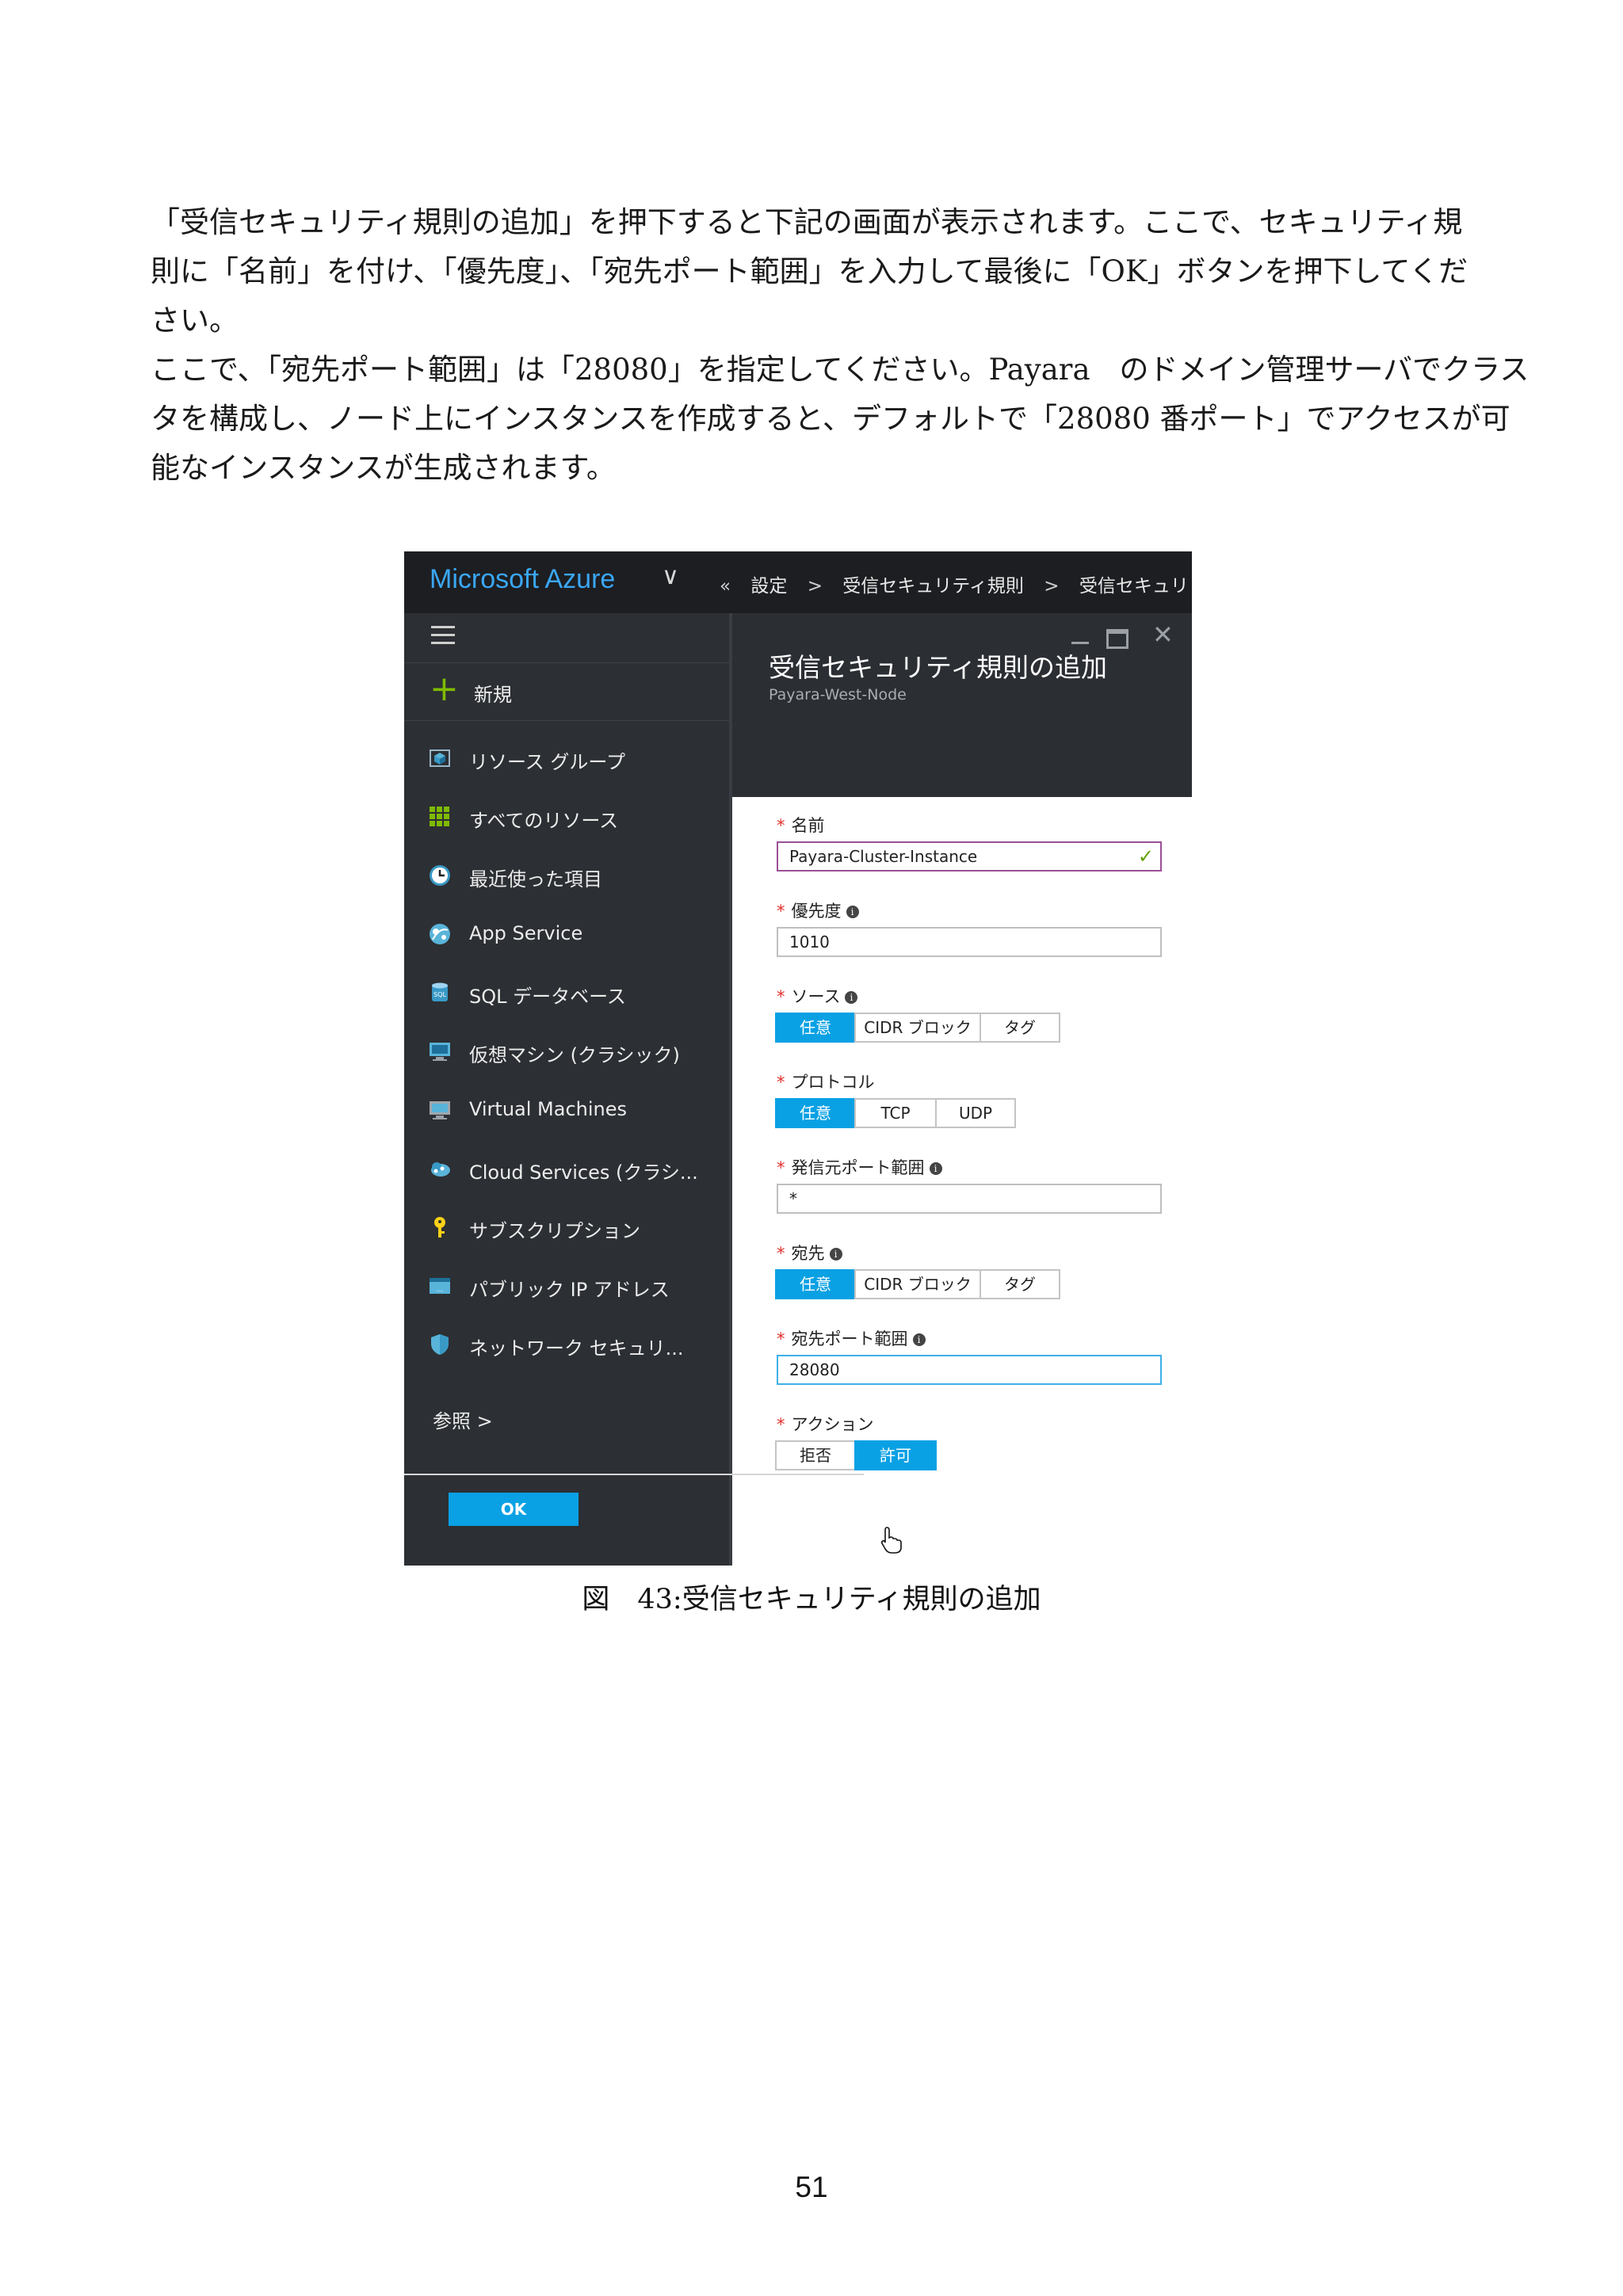  Describe the element at coordinates (443, 638) in the screenshot. I see `hamburger-icon` at that location.